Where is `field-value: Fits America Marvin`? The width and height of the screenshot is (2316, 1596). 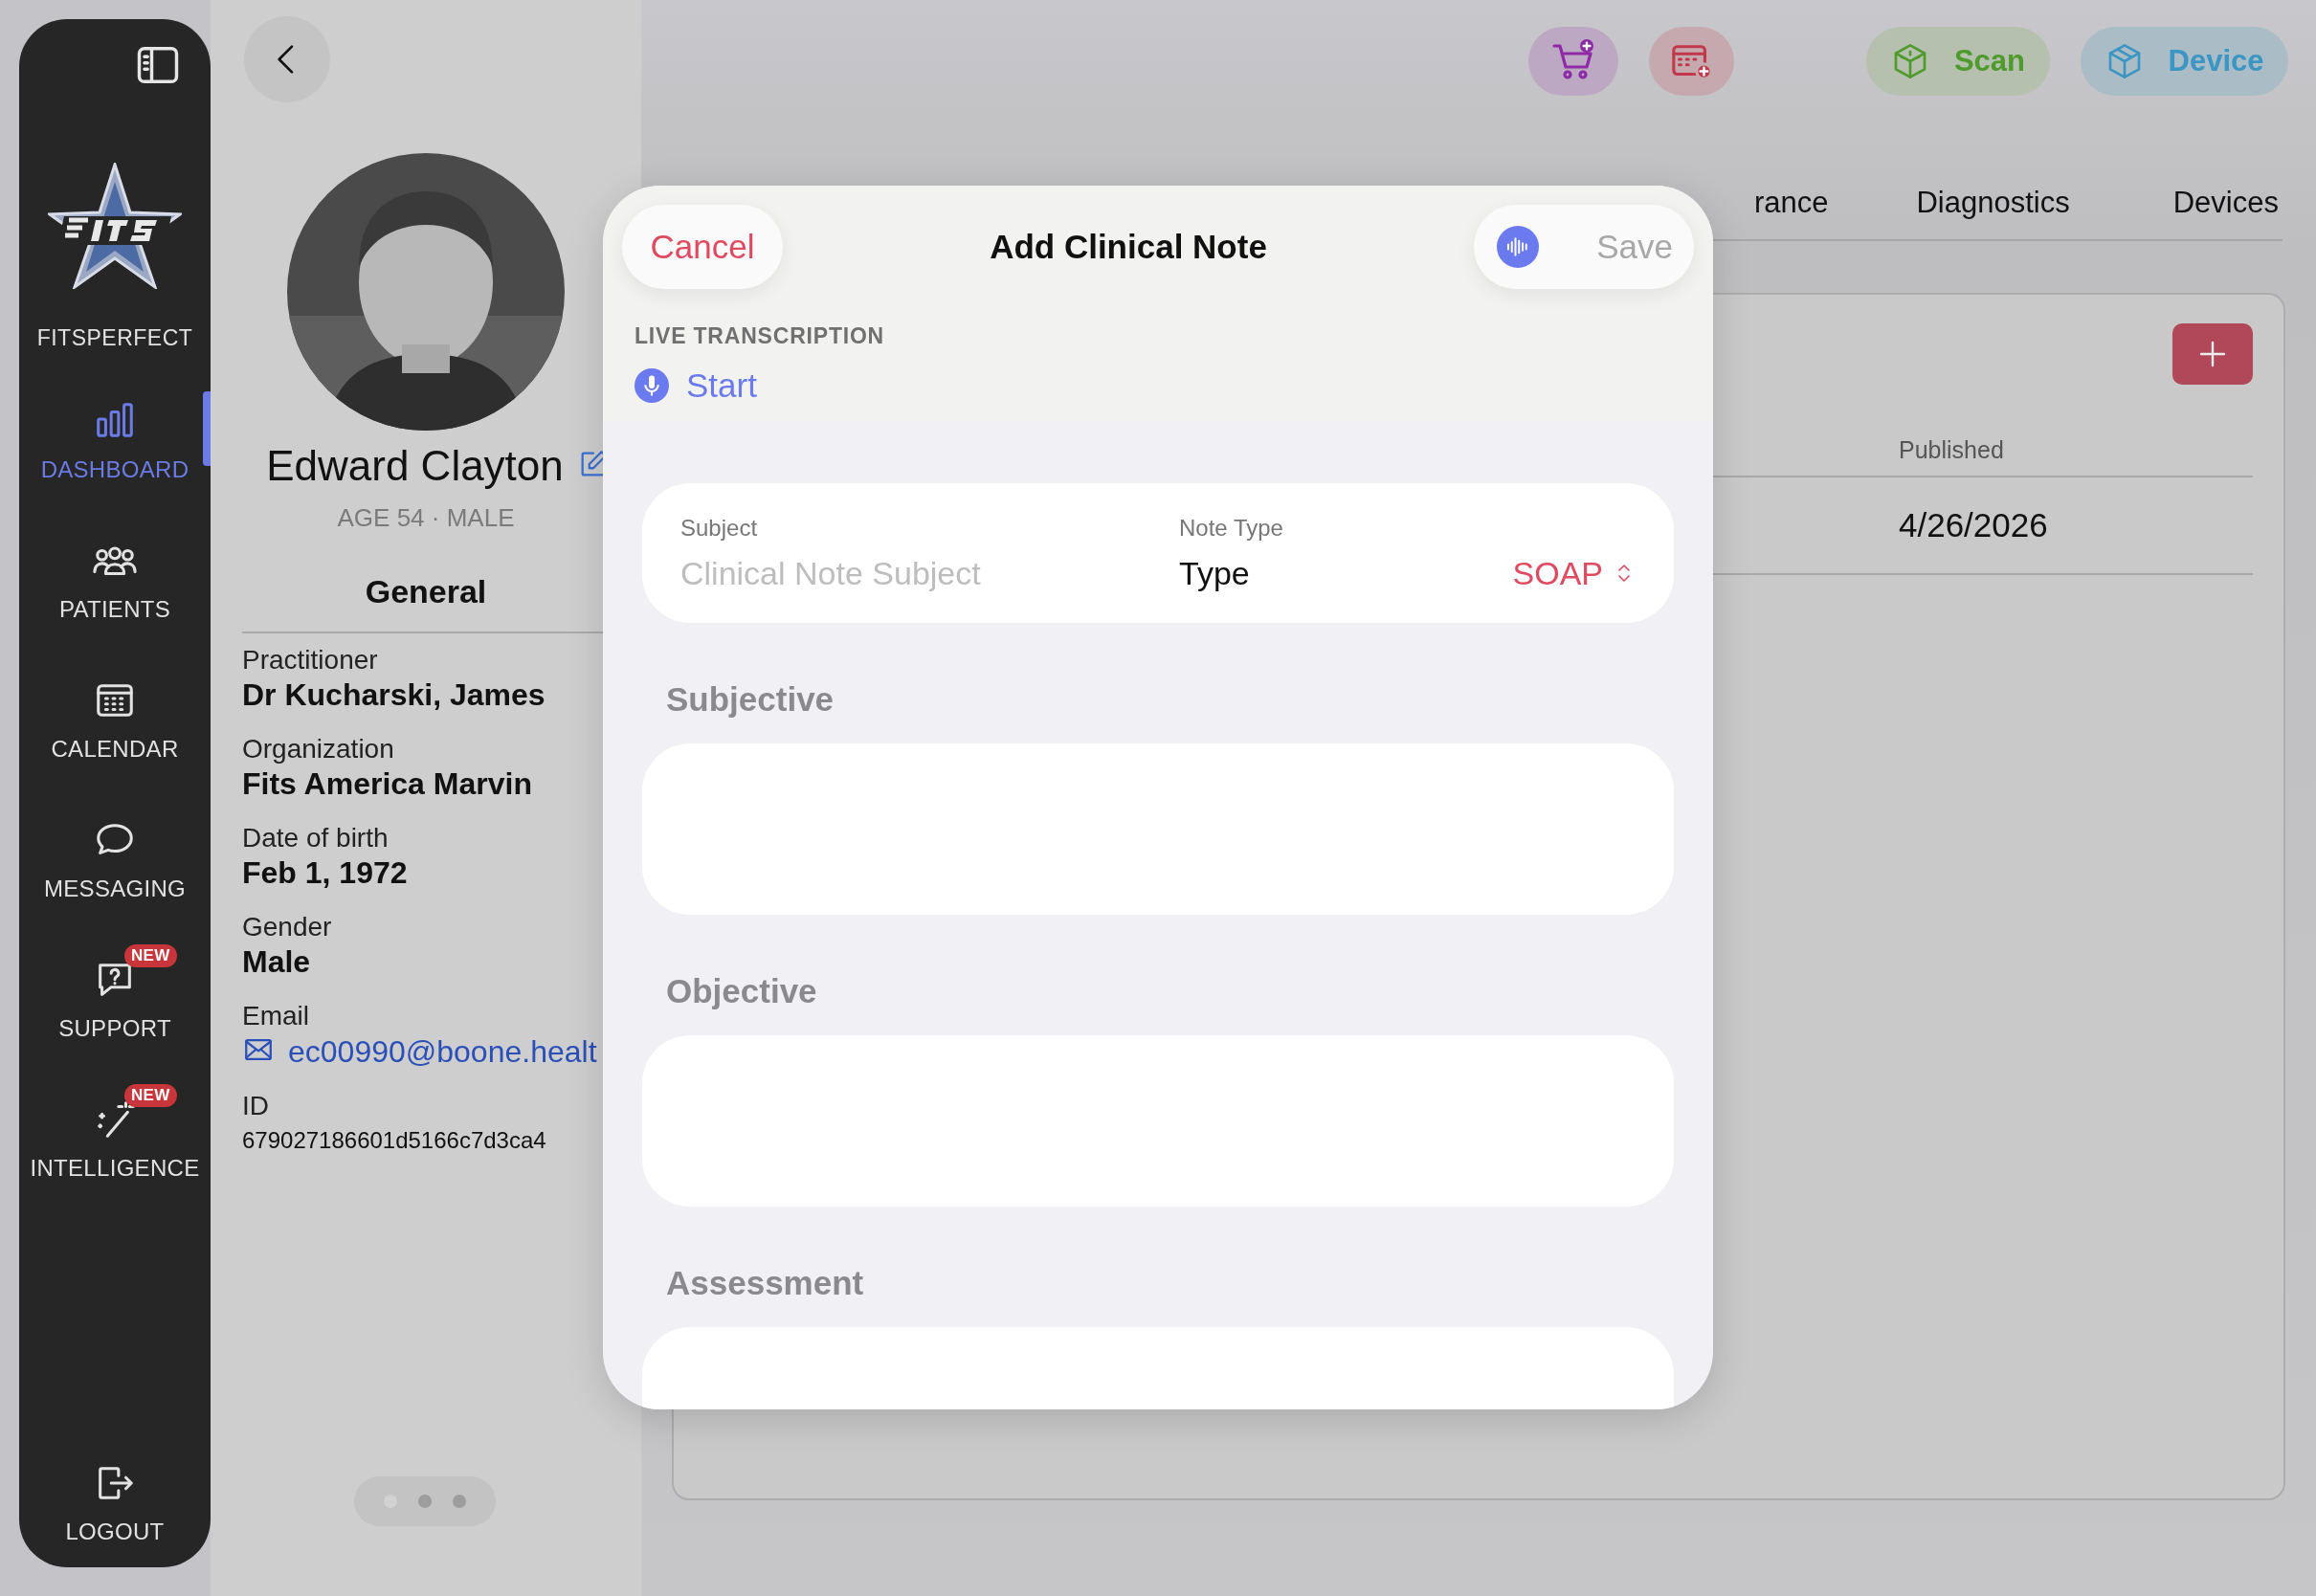 field-value: Fits America Marvin is located at coordinates (388, 784).